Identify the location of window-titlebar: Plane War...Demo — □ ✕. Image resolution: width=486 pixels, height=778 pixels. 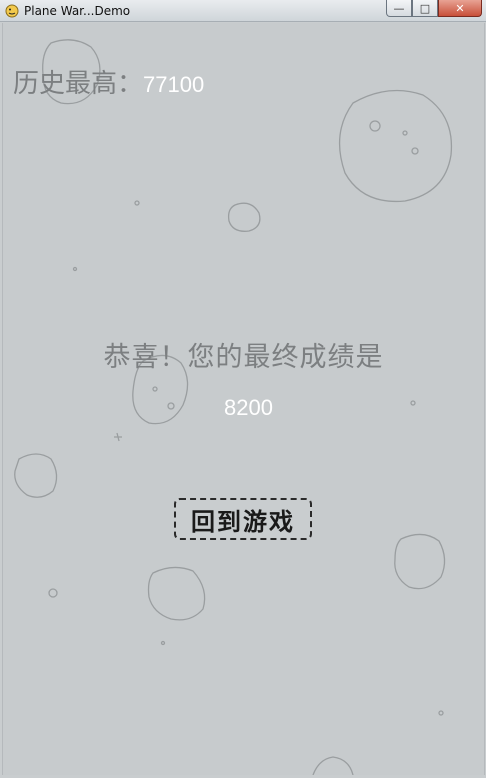
(243, 11).